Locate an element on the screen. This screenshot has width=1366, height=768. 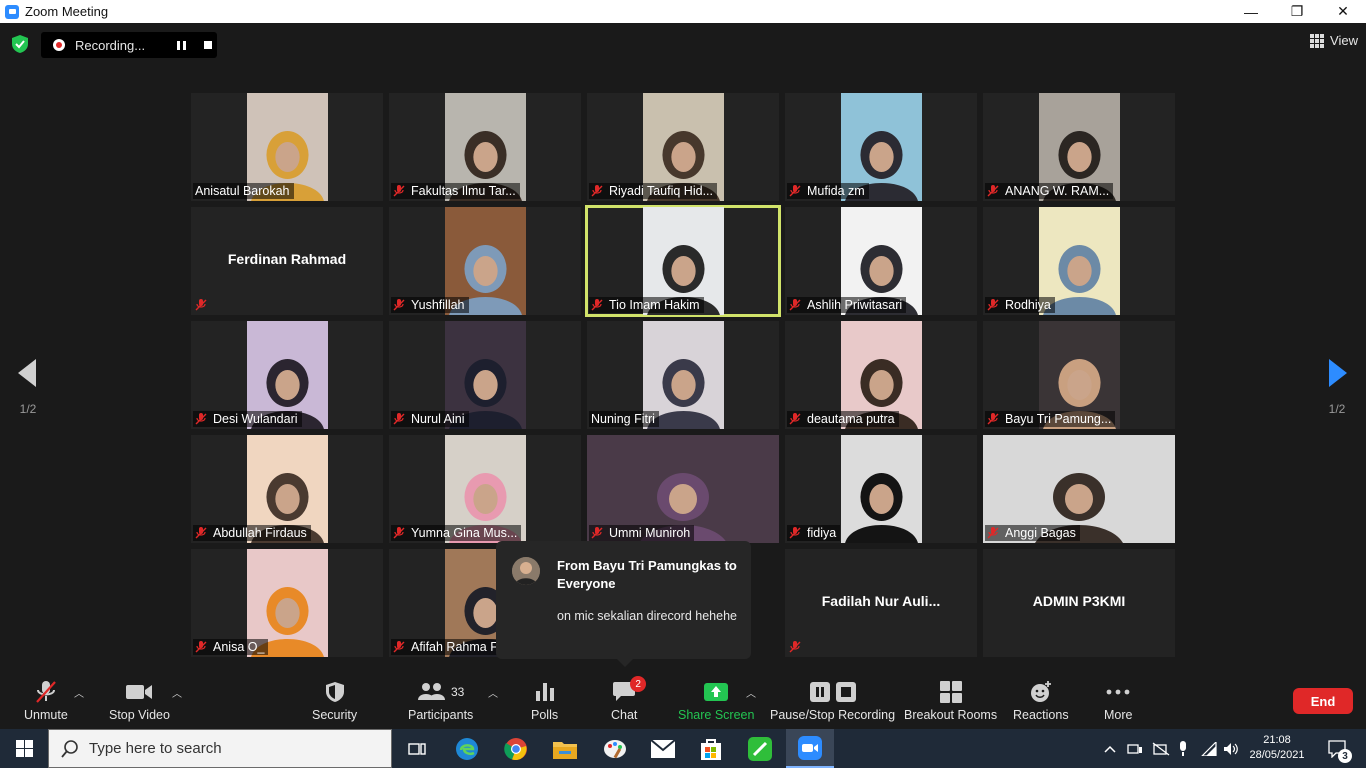
notification-center-button: 3 is located at coordinates (1338, 748).